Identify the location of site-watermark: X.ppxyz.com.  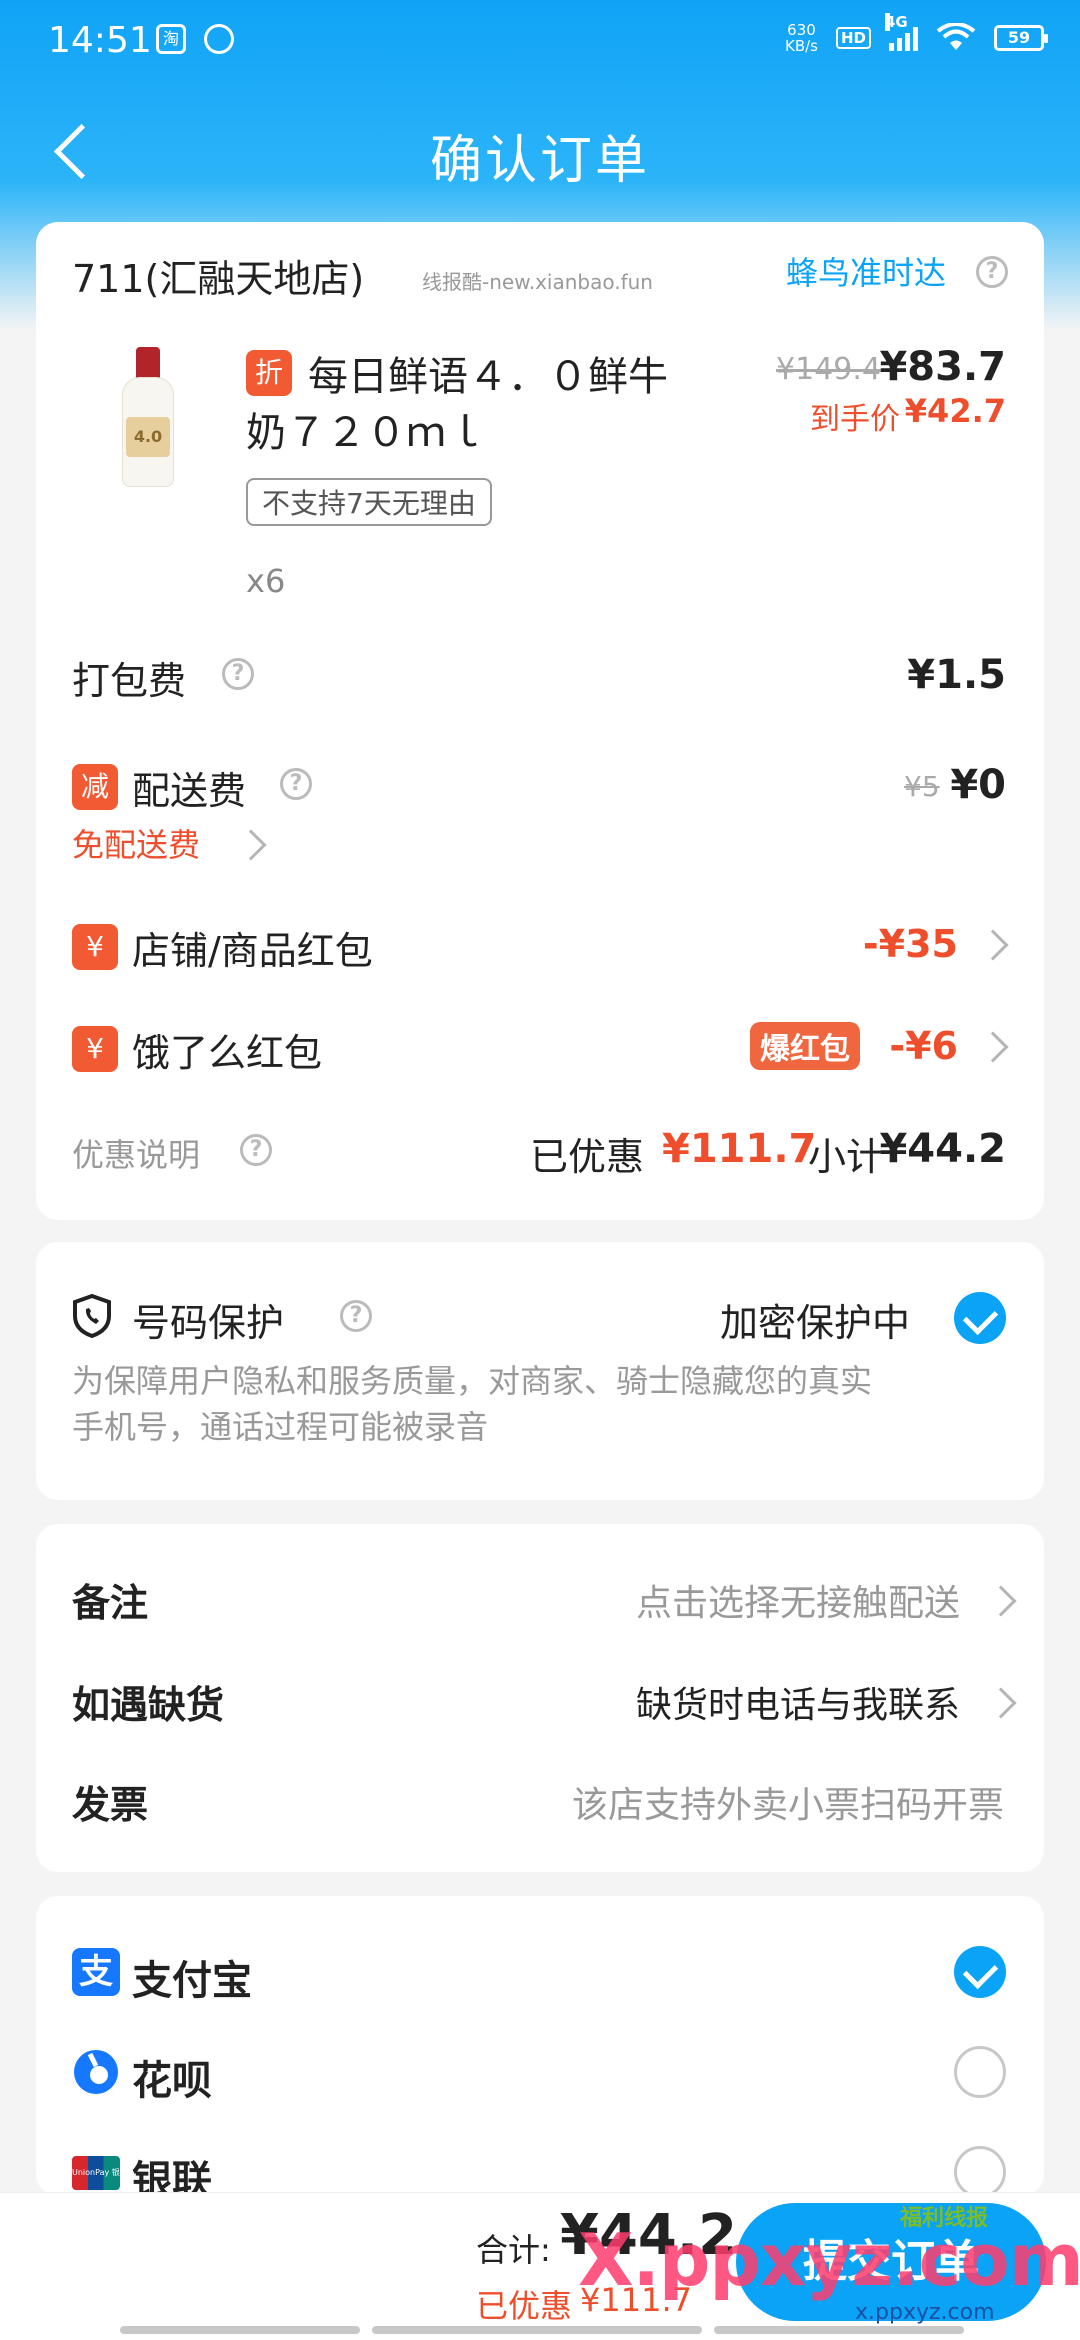
(829, 2260).